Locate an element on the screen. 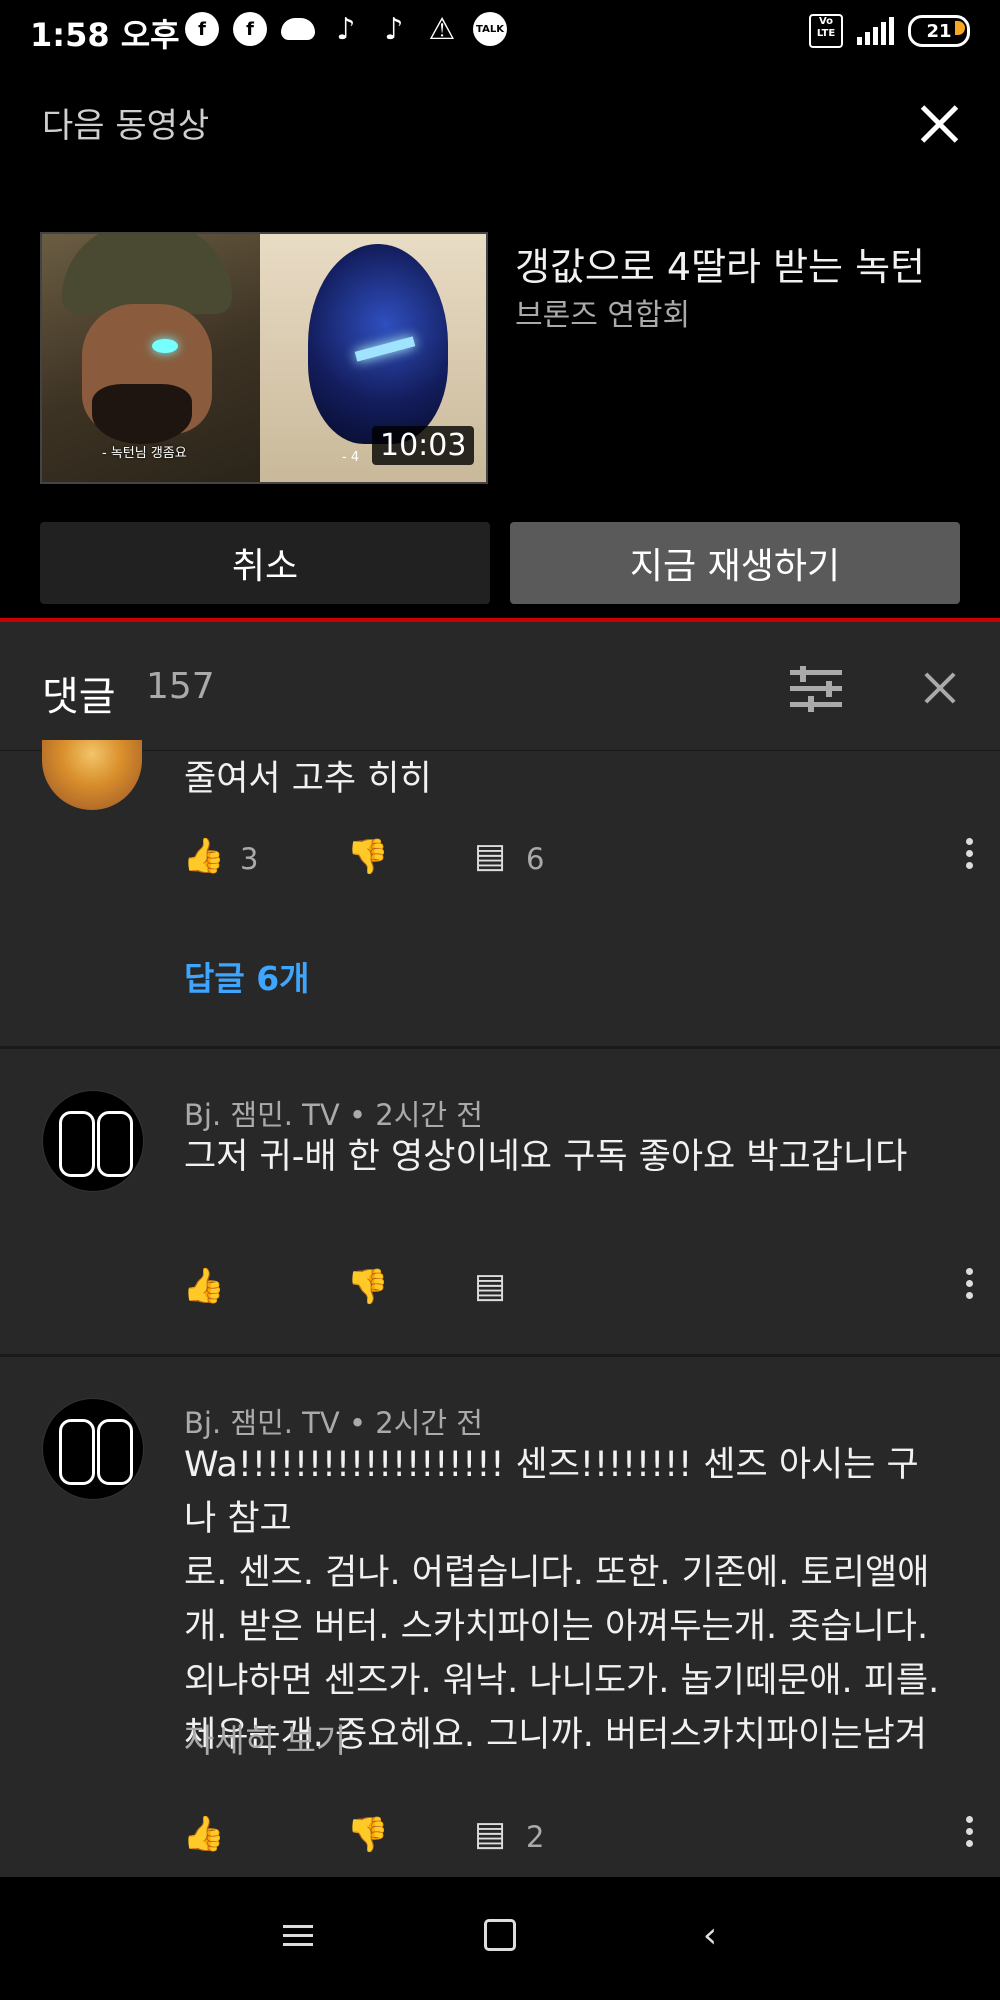 The width and height of the screenshot is (1000, 2000). up-next-label: 다음 동영상 is located at coordinates (126, 126).